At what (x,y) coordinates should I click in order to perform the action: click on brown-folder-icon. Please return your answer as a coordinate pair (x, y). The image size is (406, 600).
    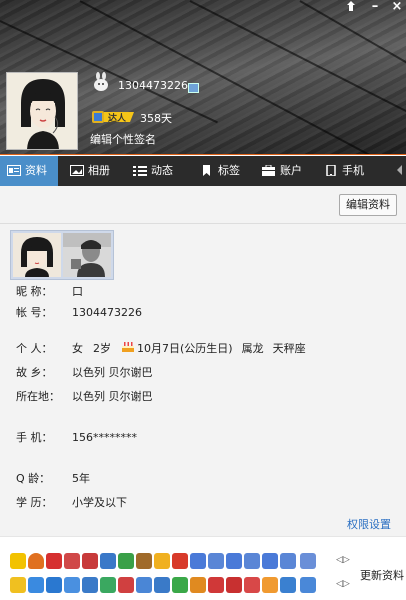
    Looking at the image, I should click on (144, 561).